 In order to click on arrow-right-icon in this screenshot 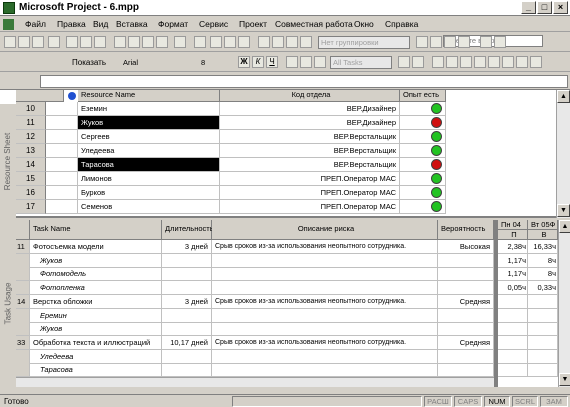, I will do `click(22, 62)`.